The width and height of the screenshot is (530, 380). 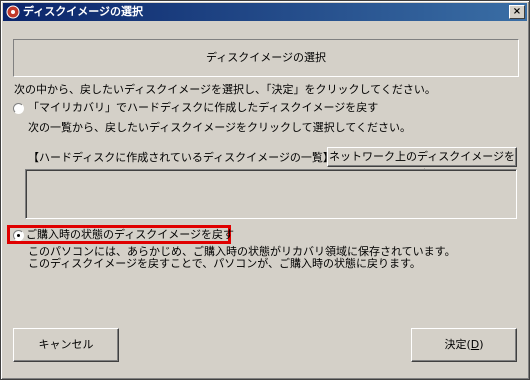 I want to click on header-panel: ディスクイメージの選択, so click(x=266, y=58).